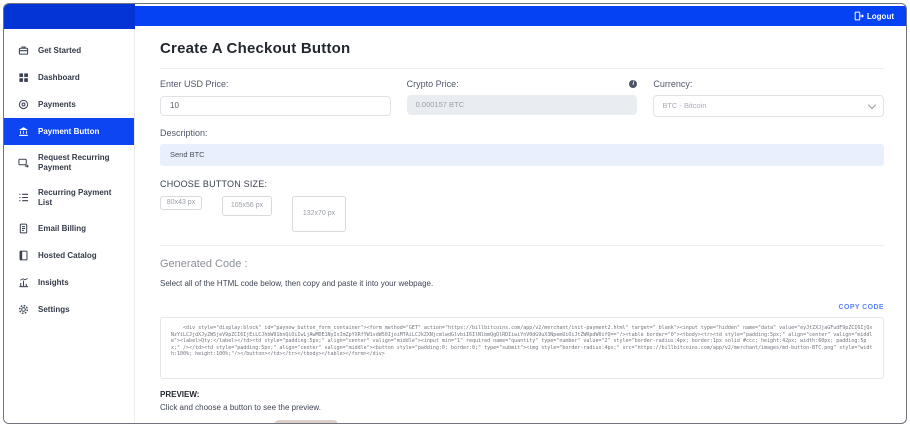  I want to click on sidebar-item-label: Payment Button, so click(69, 131).